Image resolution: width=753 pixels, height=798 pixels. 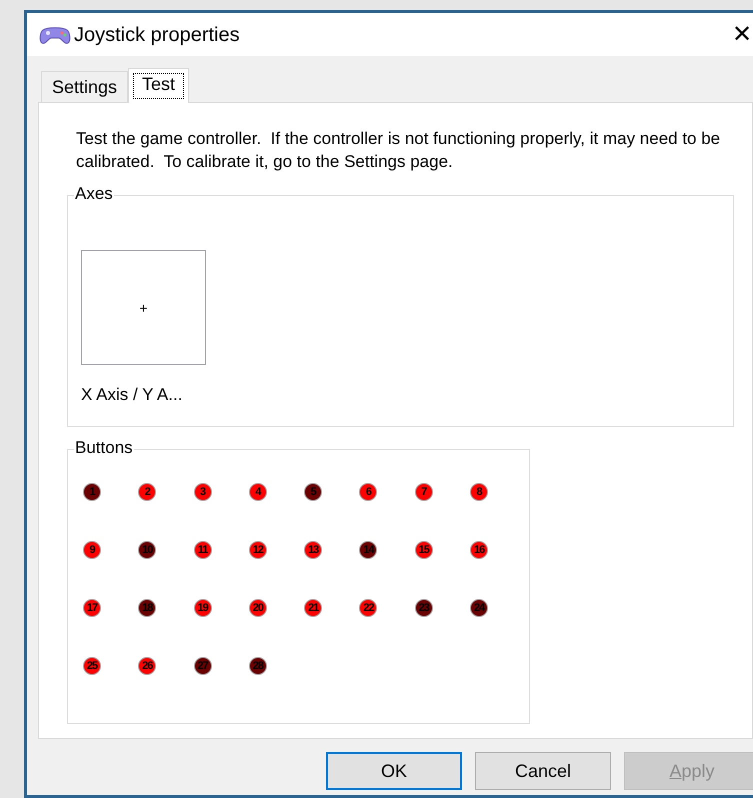 What do you see at coordinates (737, 34) in the screenshot?
I see `close-button: ✕` at bounding box center [737, 34].